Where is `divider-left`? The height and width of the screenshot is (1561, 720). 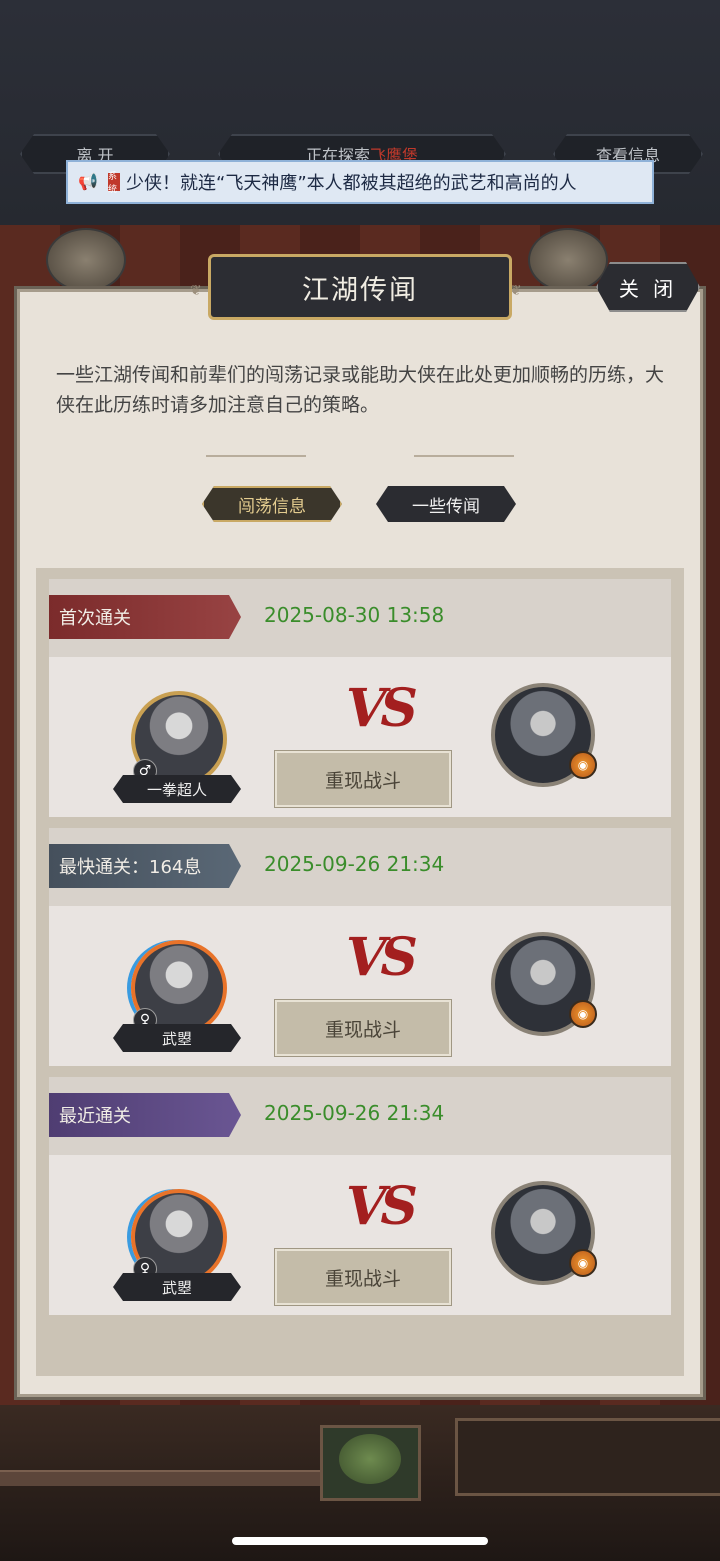 divider-left is located at coordinates (256, 456).